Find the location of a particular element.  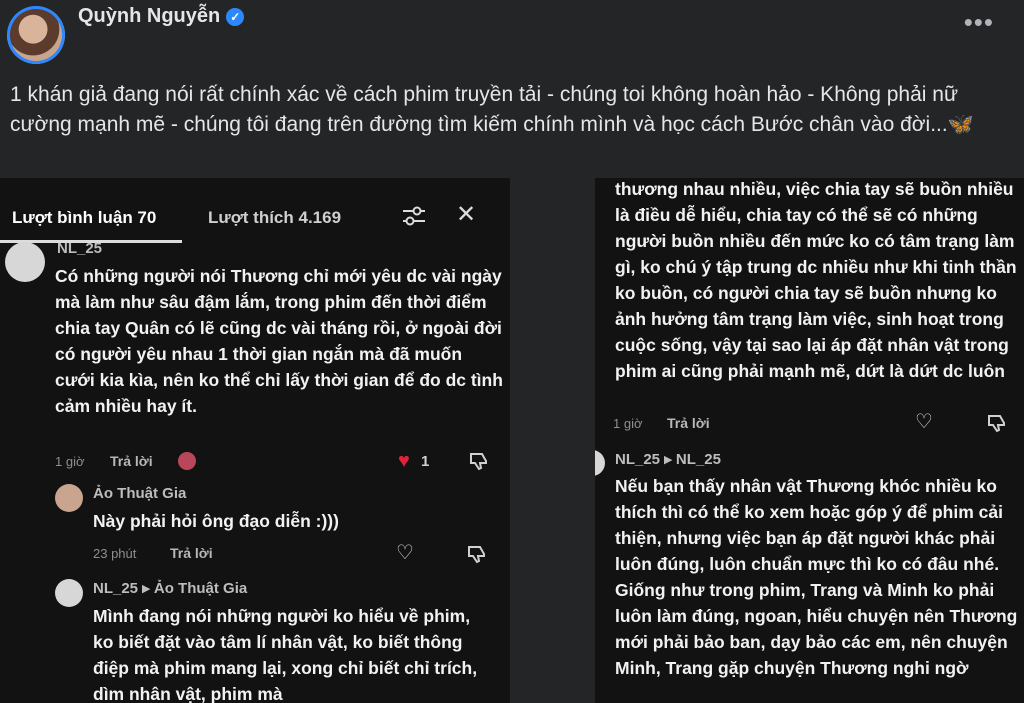

replier-avatar-icon is located at coordinates (187, 461).